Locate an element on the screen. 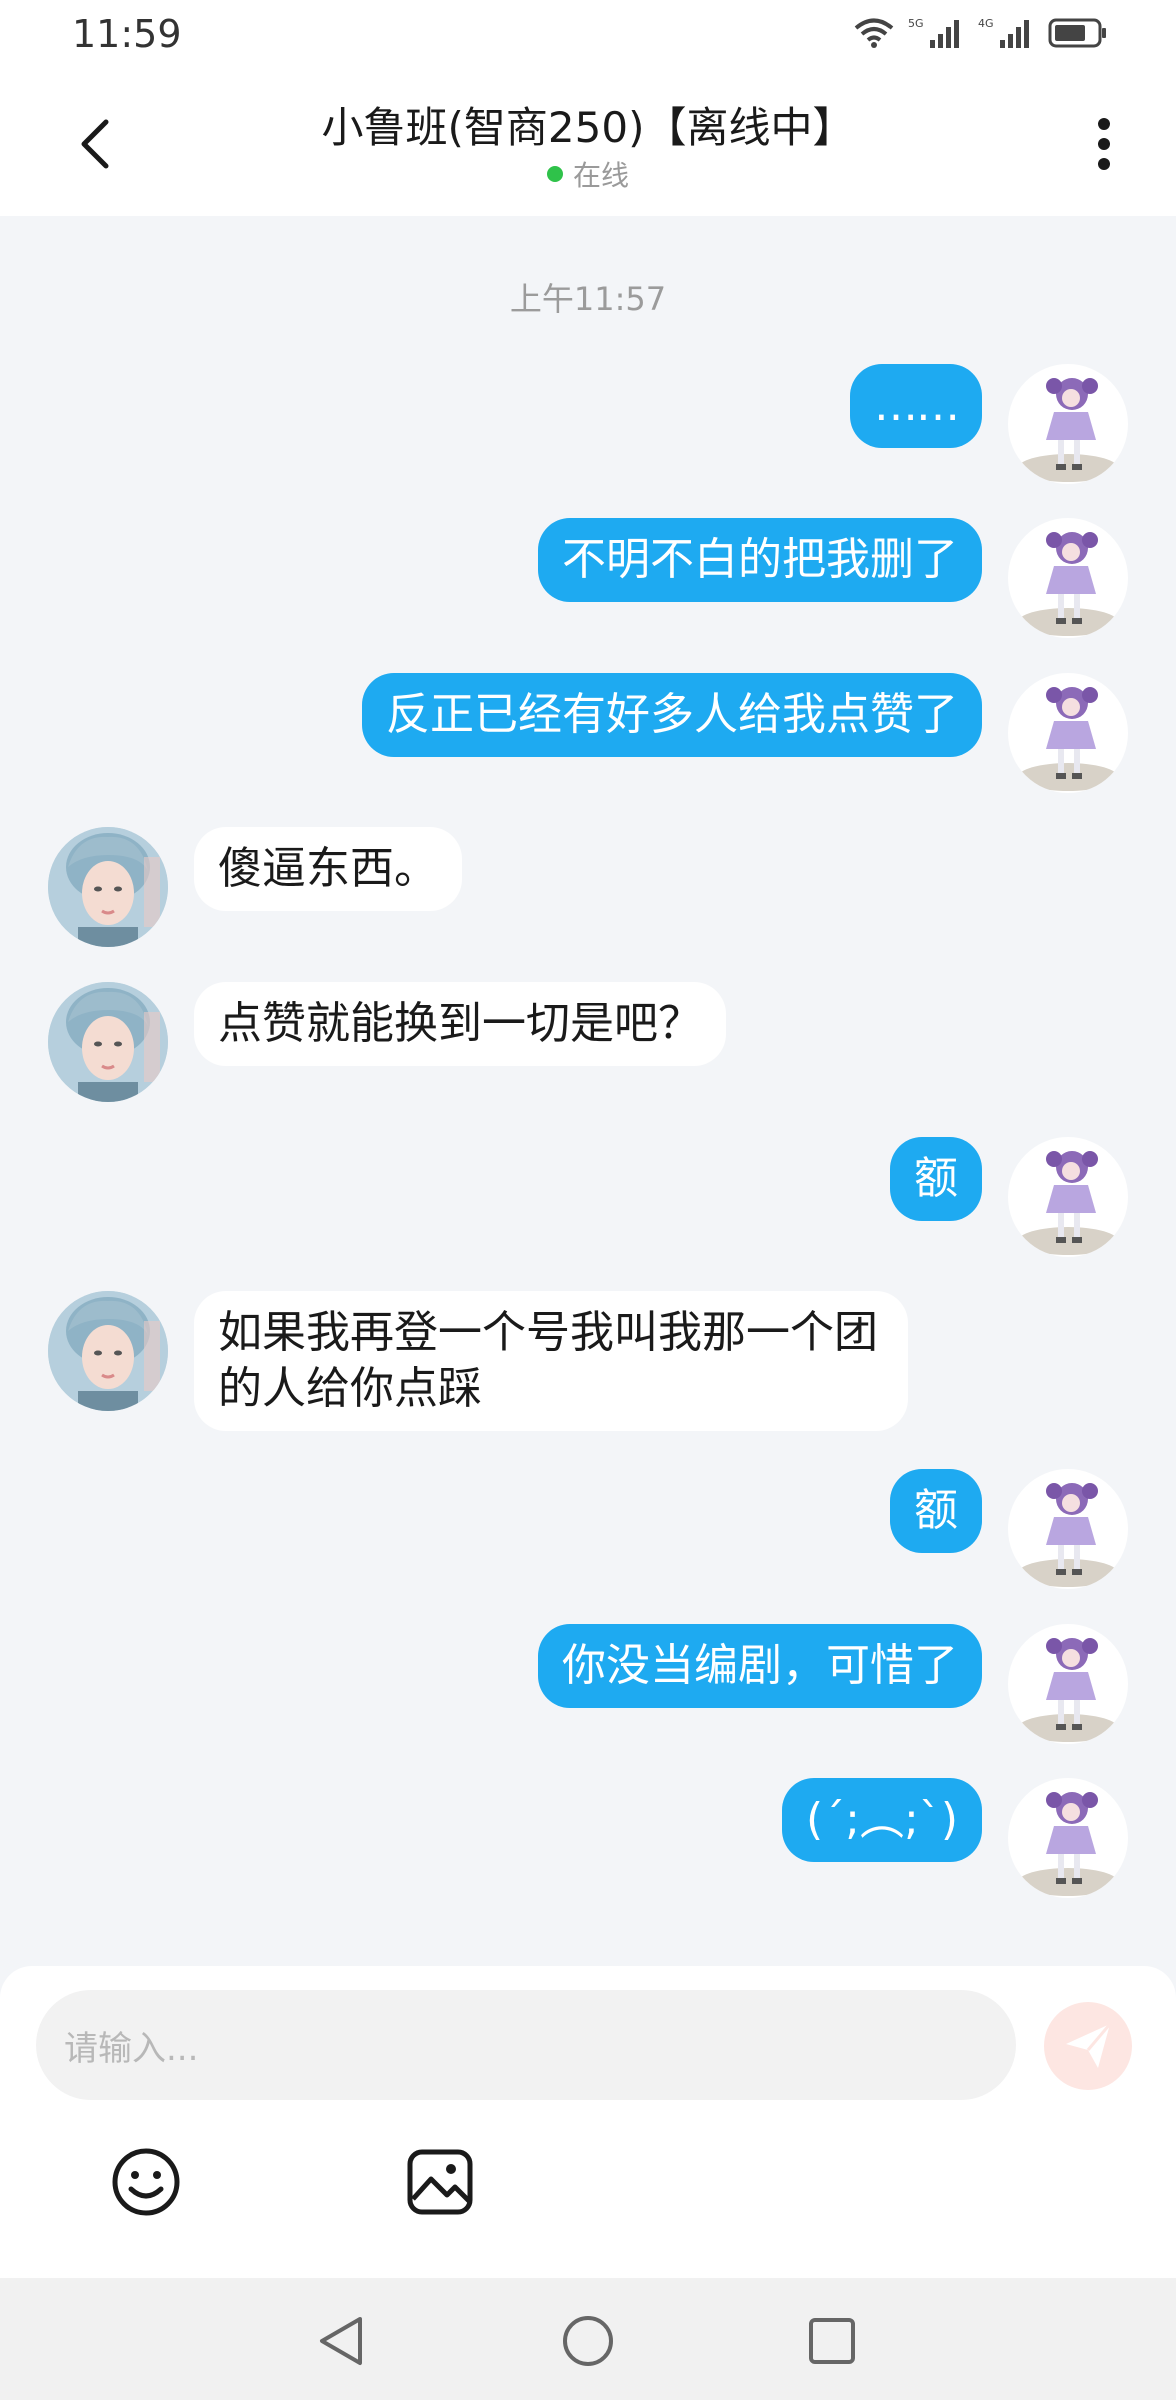 This screenshot has width=1176, height=2400. wifi-icon is located at coordinates (874, 33).